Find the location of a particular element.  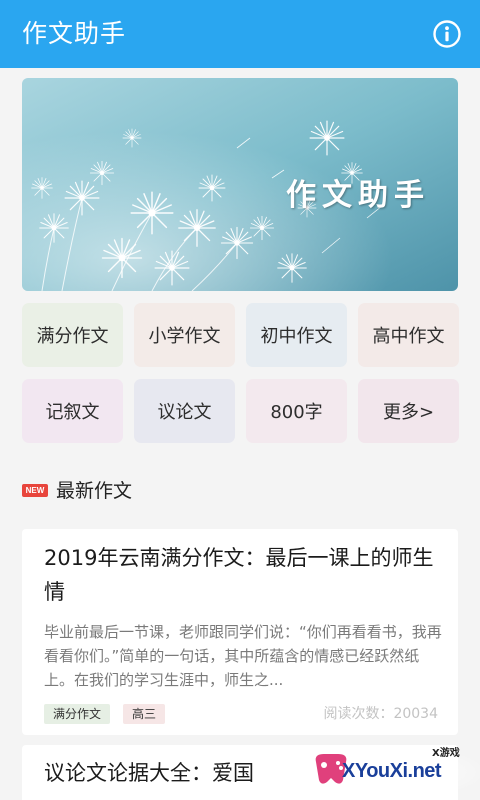

read-count-label: 阅读次数： is located at coordinates (358, 714).